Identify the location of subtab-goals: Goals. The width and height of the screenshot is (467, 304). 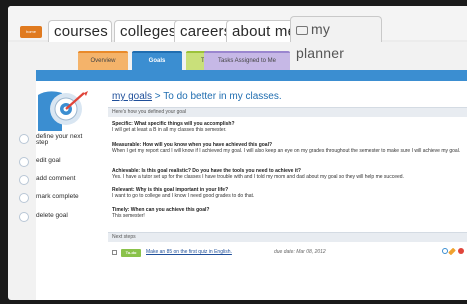
(157, 60).